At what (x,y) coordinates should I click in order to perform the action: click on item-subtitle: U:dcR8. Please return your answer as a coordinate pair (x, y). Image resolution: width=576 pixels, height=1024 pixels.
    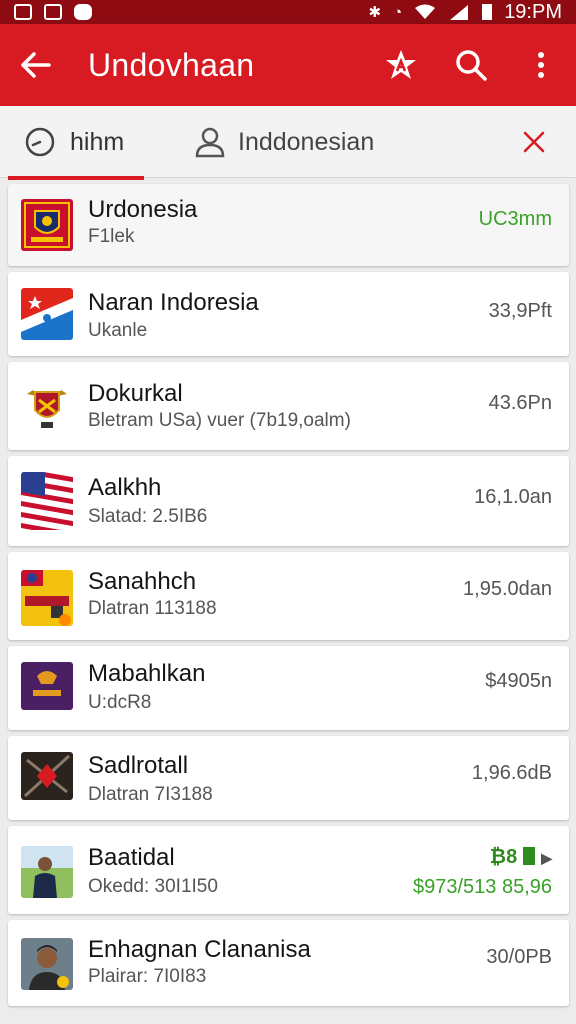
    Looking at the image, I should click on (120, 702).